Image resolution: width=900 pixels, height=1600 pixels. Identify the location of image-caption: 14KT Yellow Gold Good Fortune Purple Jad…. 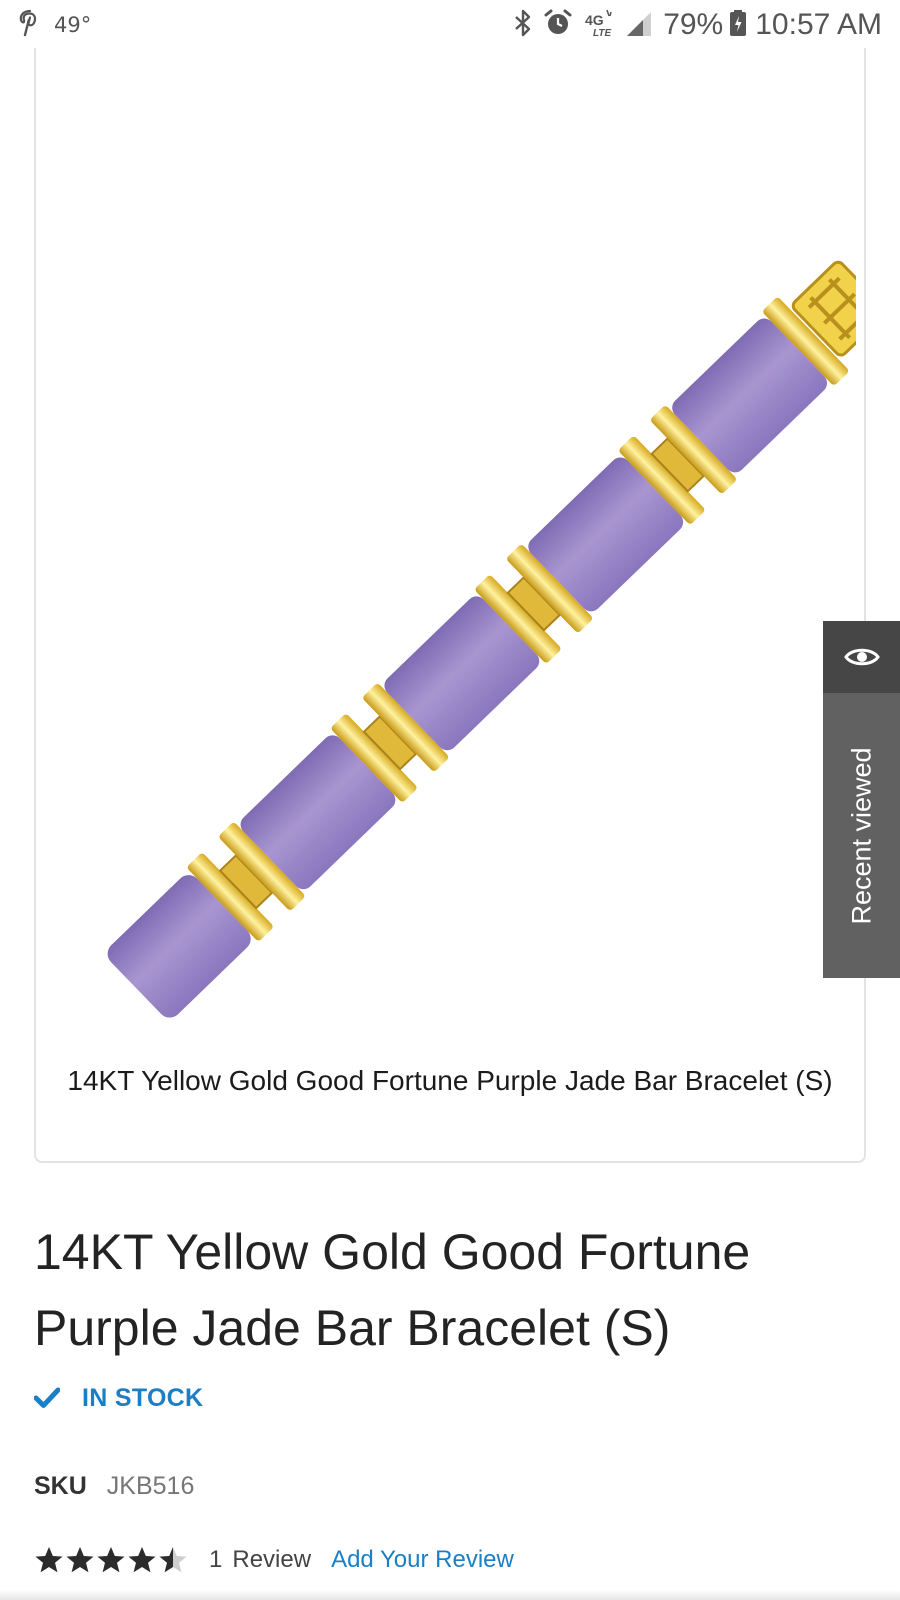
(450, 1080).